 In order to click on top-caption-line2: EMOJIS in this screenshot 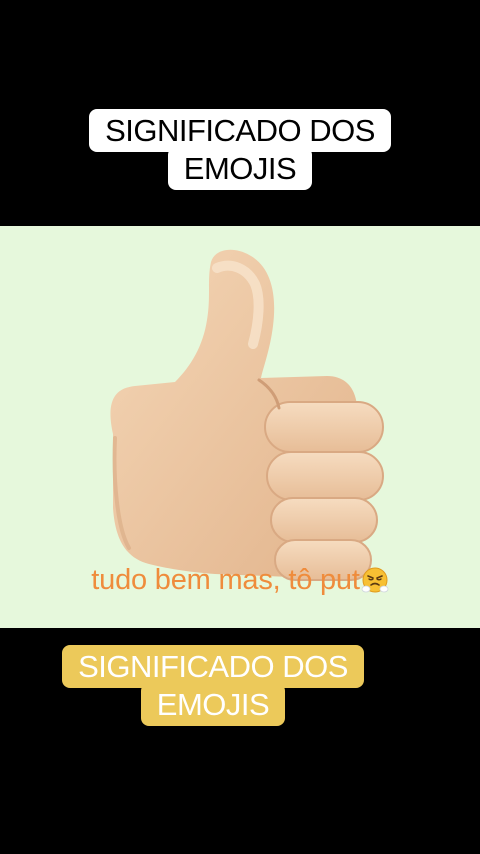, I will do `click(240, 168)`.